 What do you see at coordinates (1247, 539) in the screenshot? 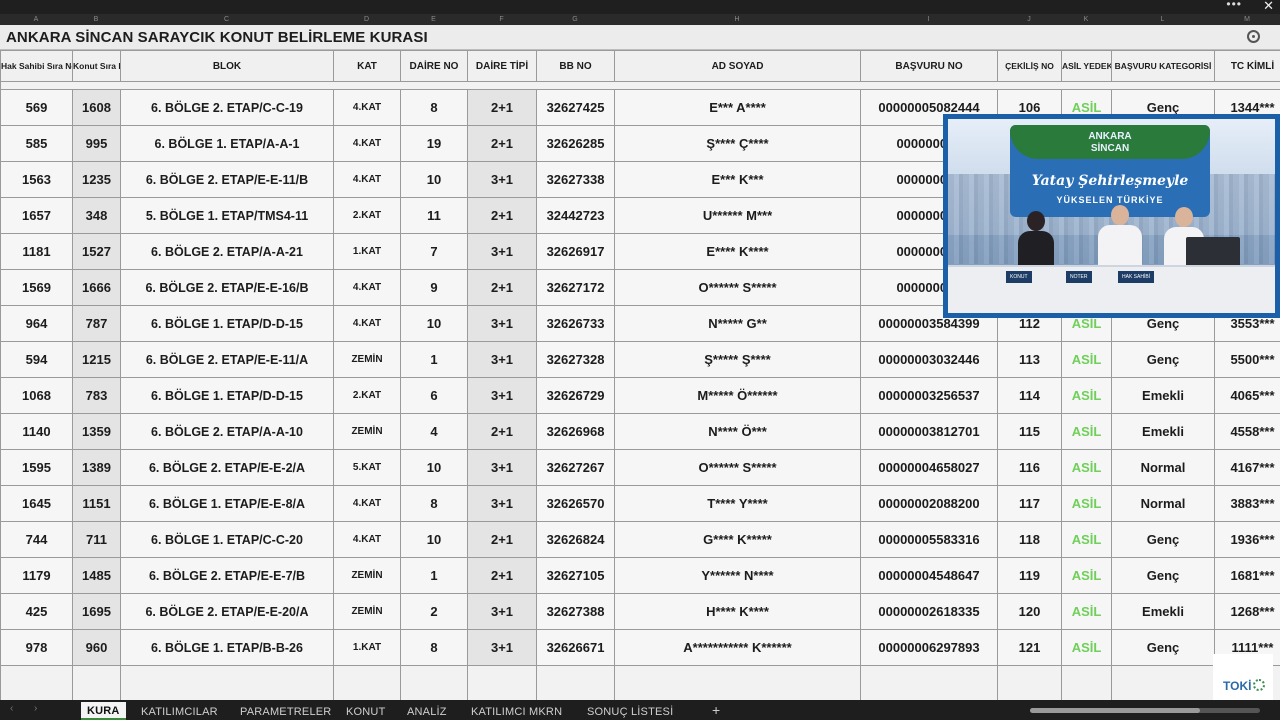
I see `cell-tc: 1936***` at bounding box center [1247, 539].